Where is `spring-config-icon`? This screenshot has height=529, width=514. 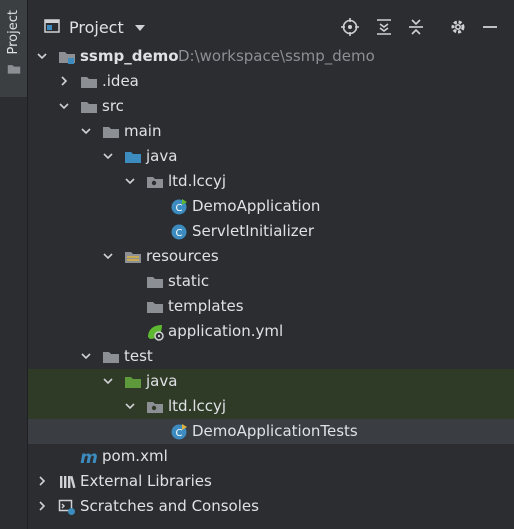 spring-config-icon is located at coordinates (156, 333).